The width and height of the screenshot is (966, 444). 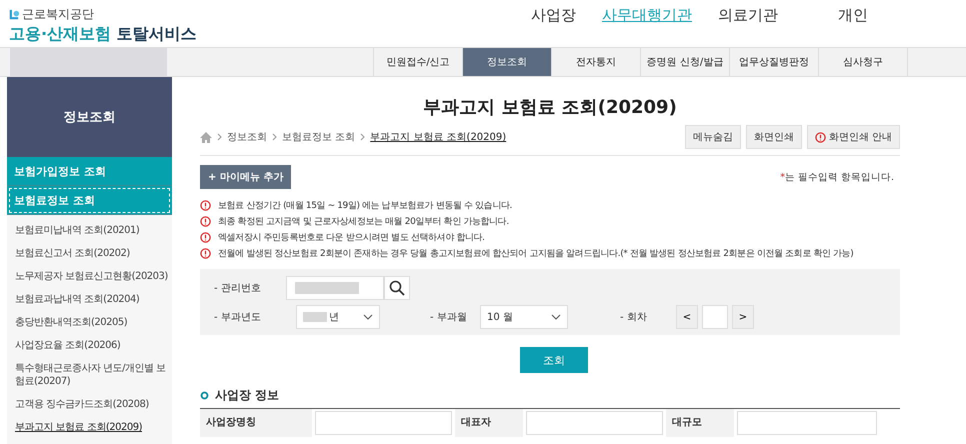 I want to click on sidebar-item: 특수형태근로종사자 년도/개인별 보험료(20207), so click(x=93, y=375).